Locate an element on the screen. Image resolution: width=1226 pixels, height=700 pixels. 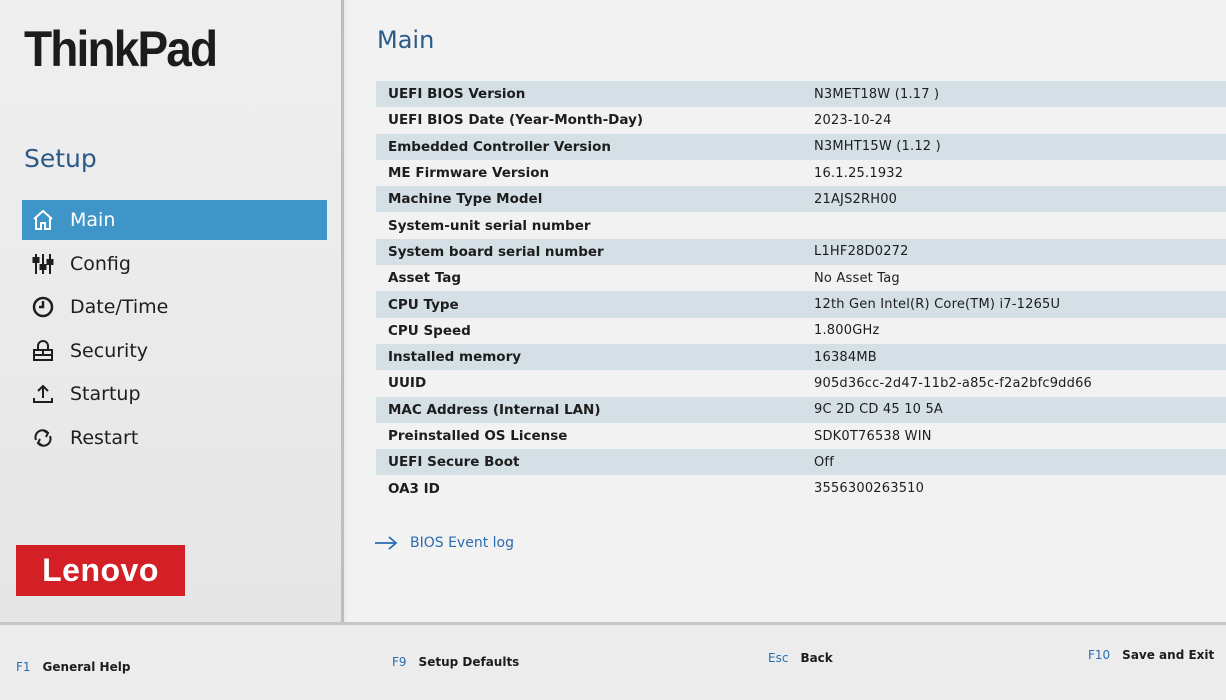
row-label: Embedded Controller Version is located at coordinates (499, 146).